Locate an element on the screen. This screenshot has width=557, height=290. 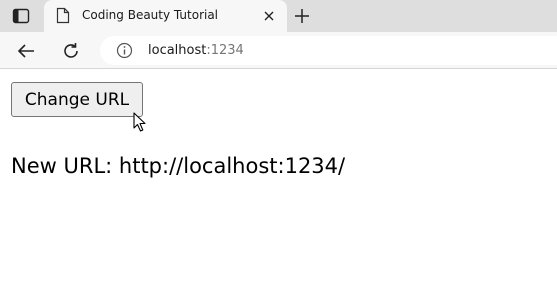
change-url-button: Change URL is located at coordinates (77, 99).